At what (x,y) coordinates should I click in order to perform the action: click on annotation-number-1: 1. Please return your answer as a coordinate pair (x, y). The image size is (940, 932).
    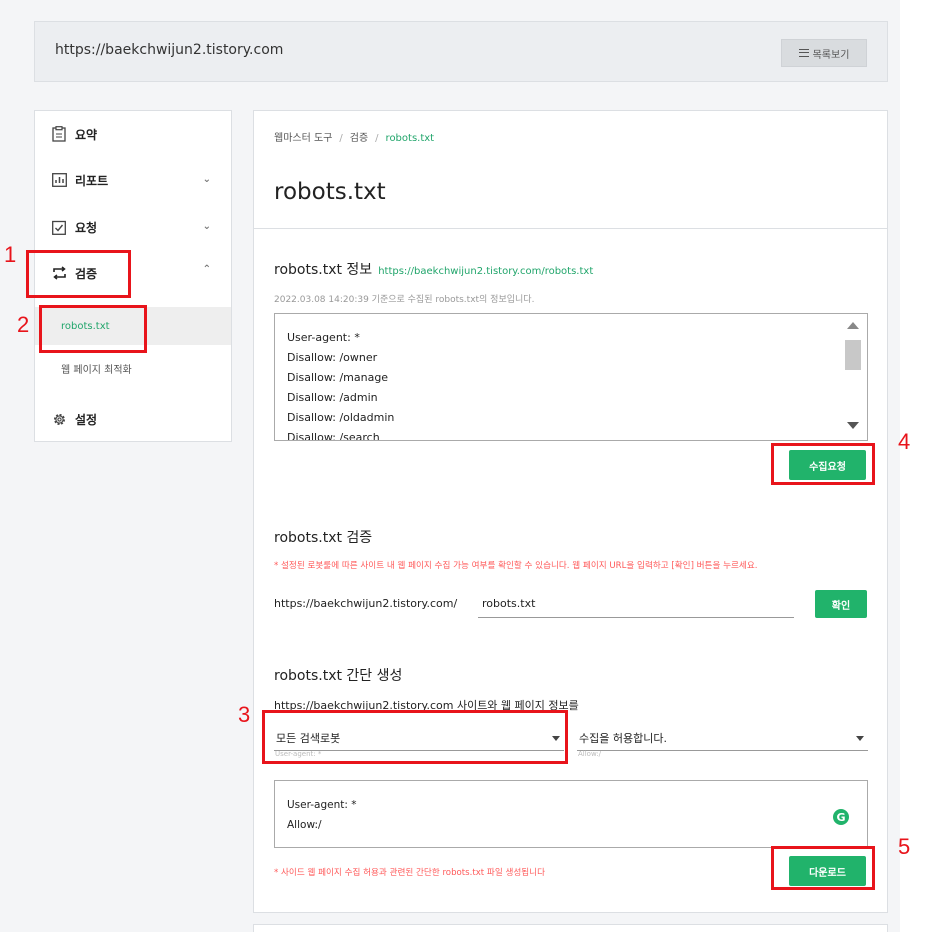
    Looking at the image, I should click on (10, 254).